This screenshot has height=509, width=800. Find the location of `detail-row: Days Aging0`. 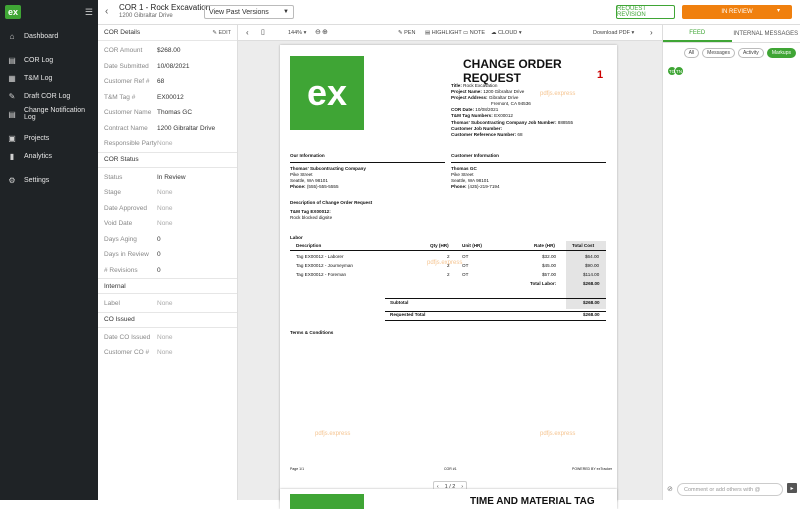

detail-row: Days Aging0 is located at coordinates (167, 240).